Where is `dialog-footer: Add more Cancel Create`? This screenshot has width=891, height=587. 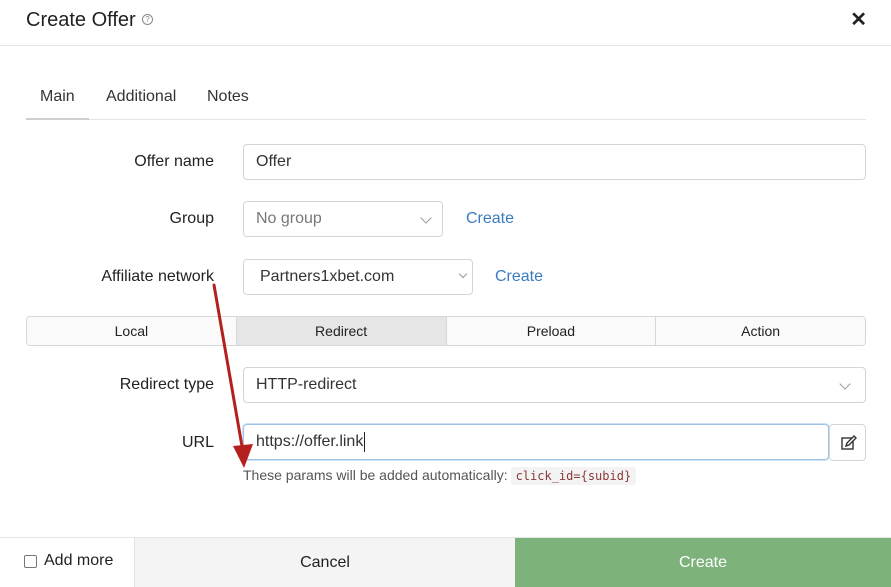 dialog-footer: Add more Cancel Create is located at coordinates (445, 562).